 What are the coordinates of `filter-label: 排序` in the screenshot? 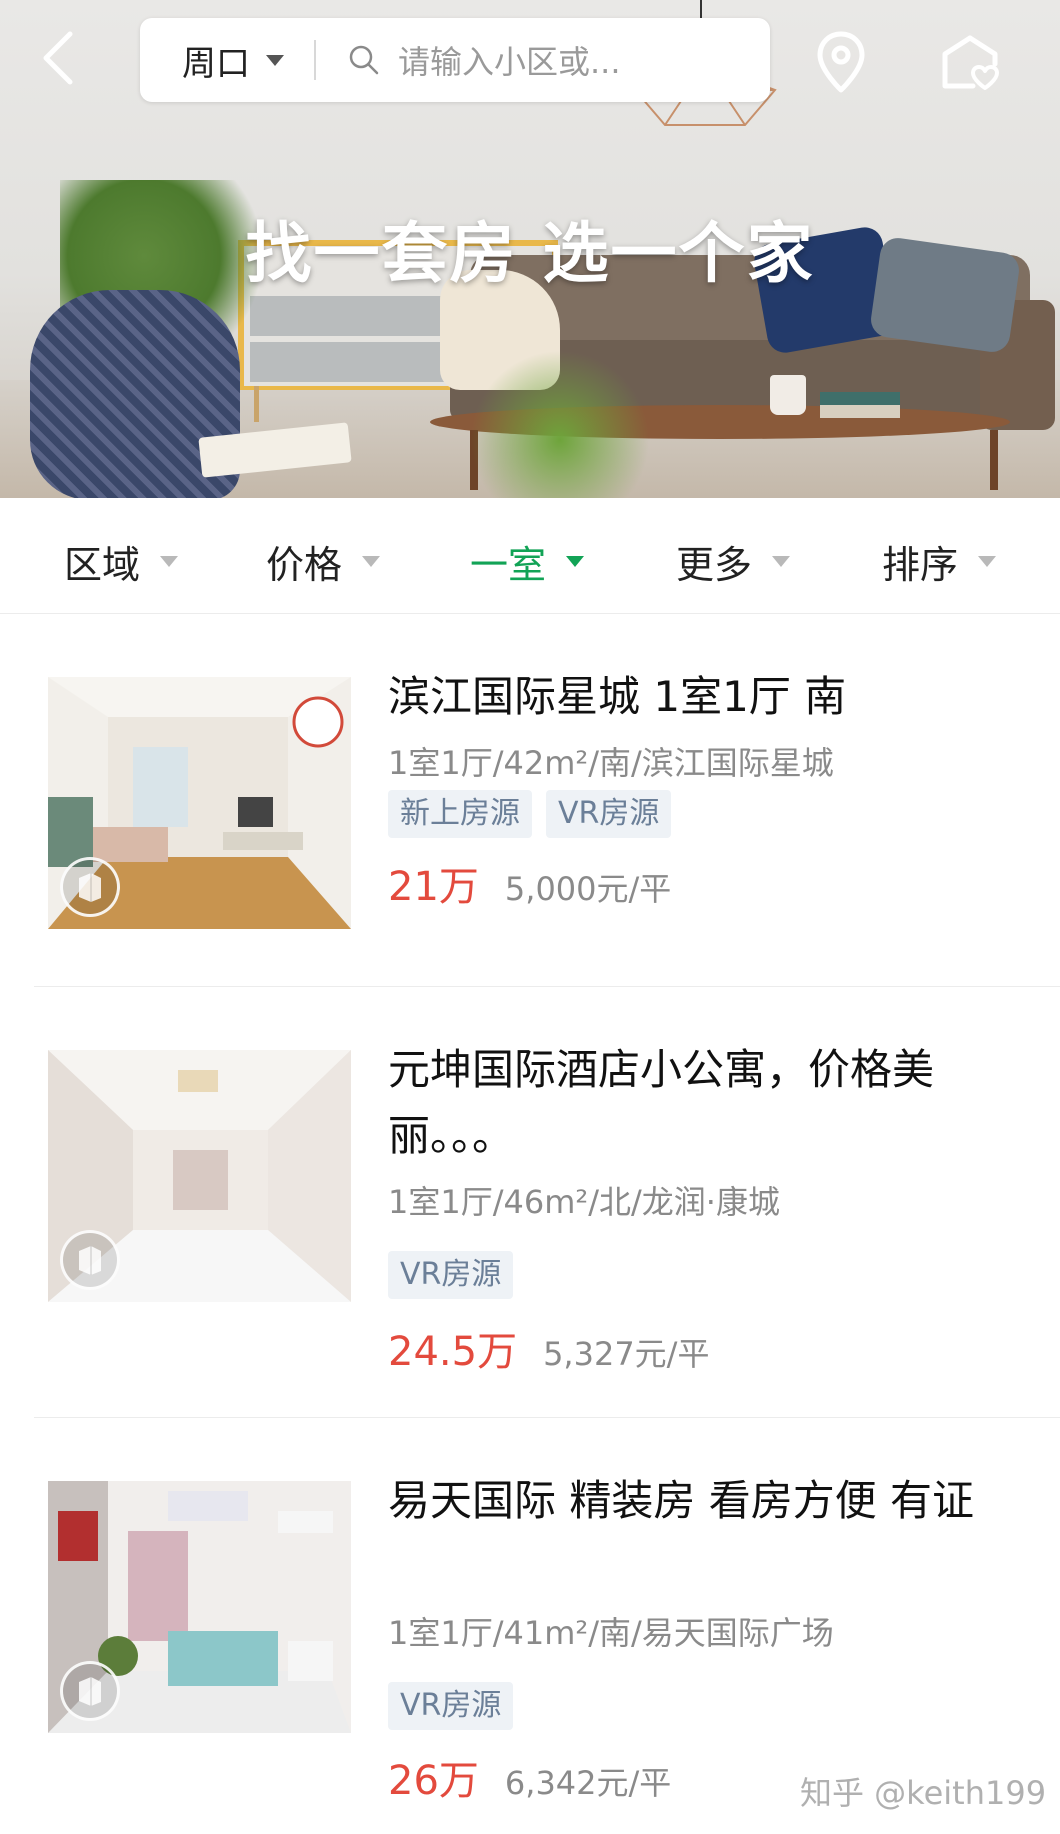 It's located at (920, 565).